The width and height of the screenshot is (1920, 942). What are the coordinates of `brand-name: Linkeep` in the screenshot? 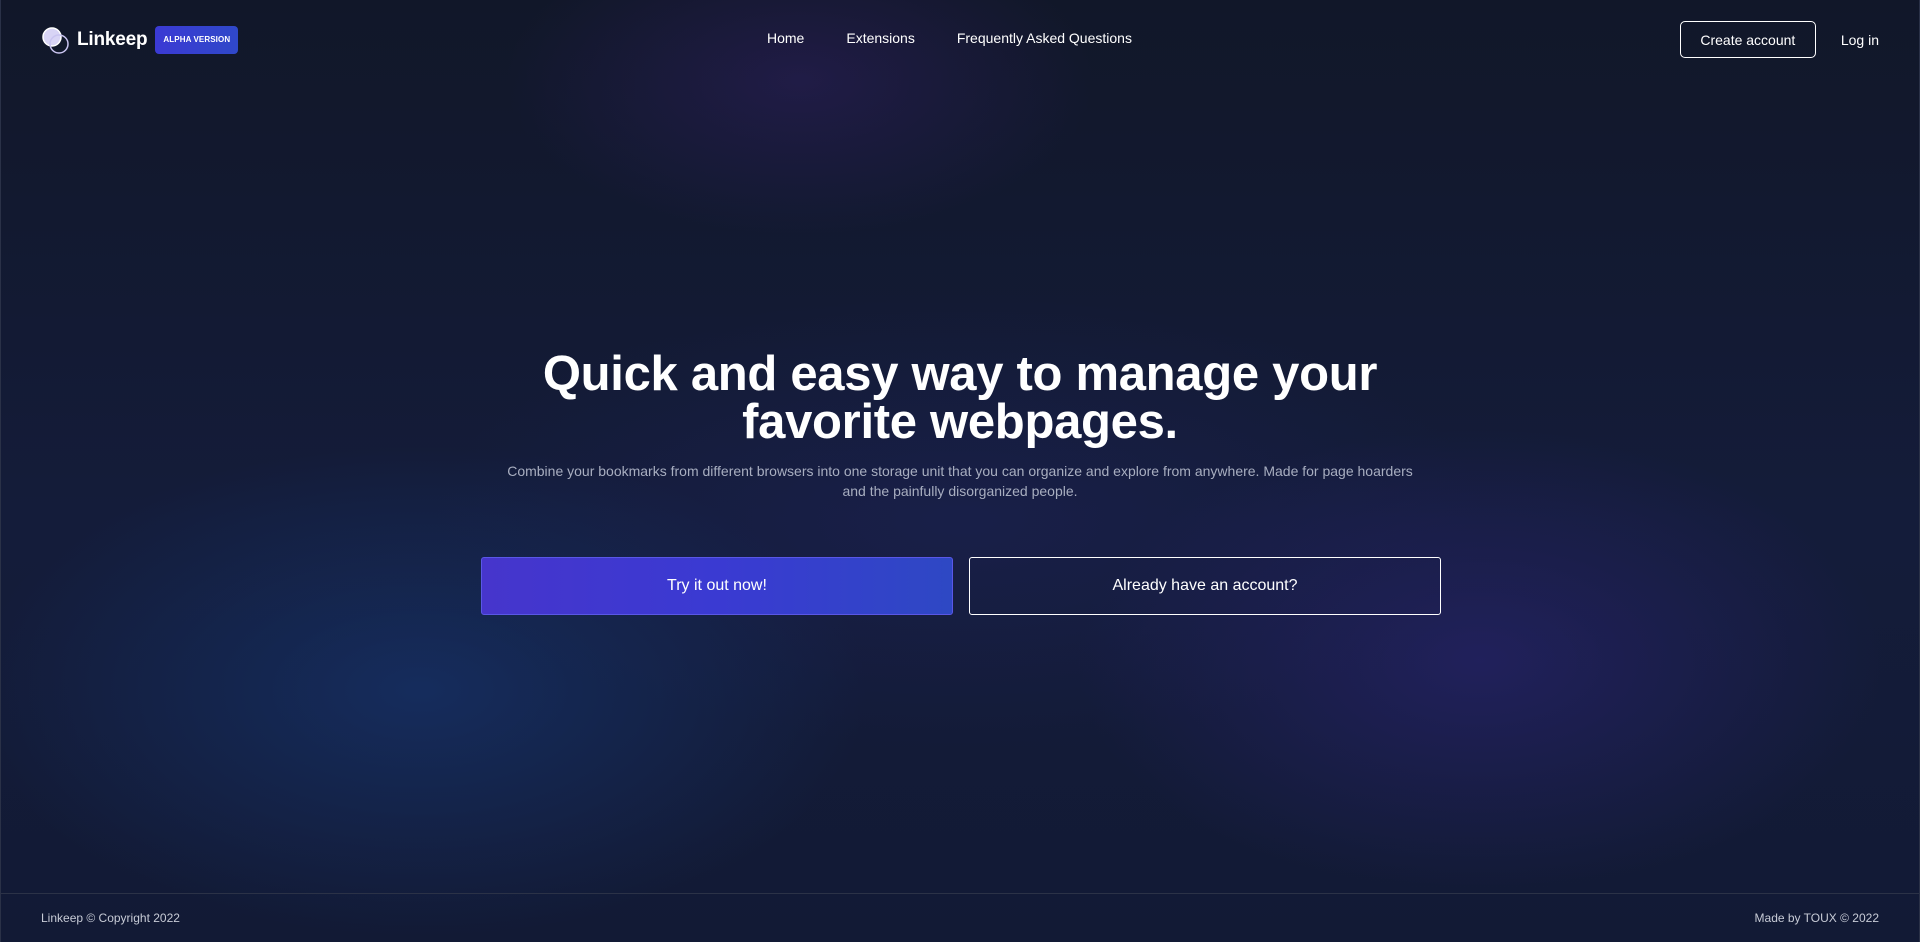 It's located at (112, 39).